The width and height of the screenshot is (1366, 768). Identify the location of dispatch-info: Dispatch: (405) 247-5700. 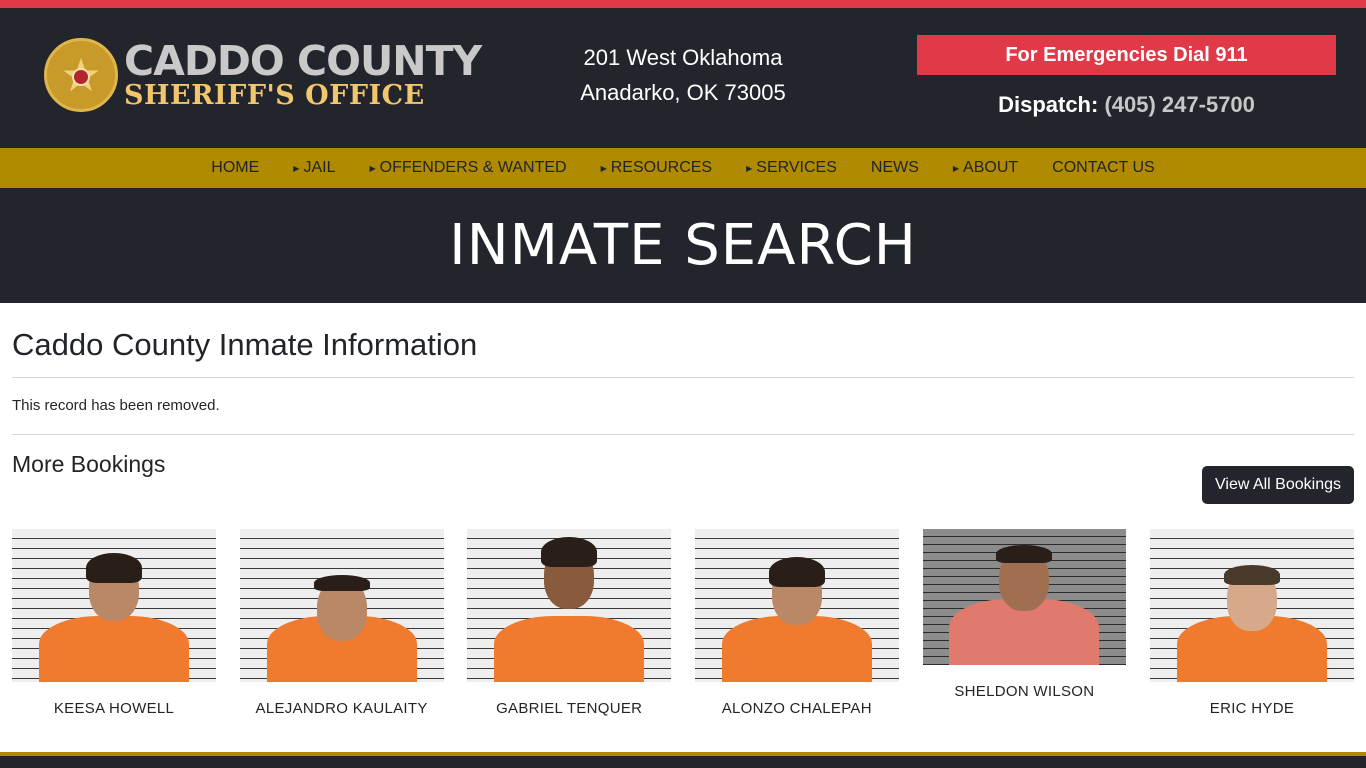
(1126, 105).